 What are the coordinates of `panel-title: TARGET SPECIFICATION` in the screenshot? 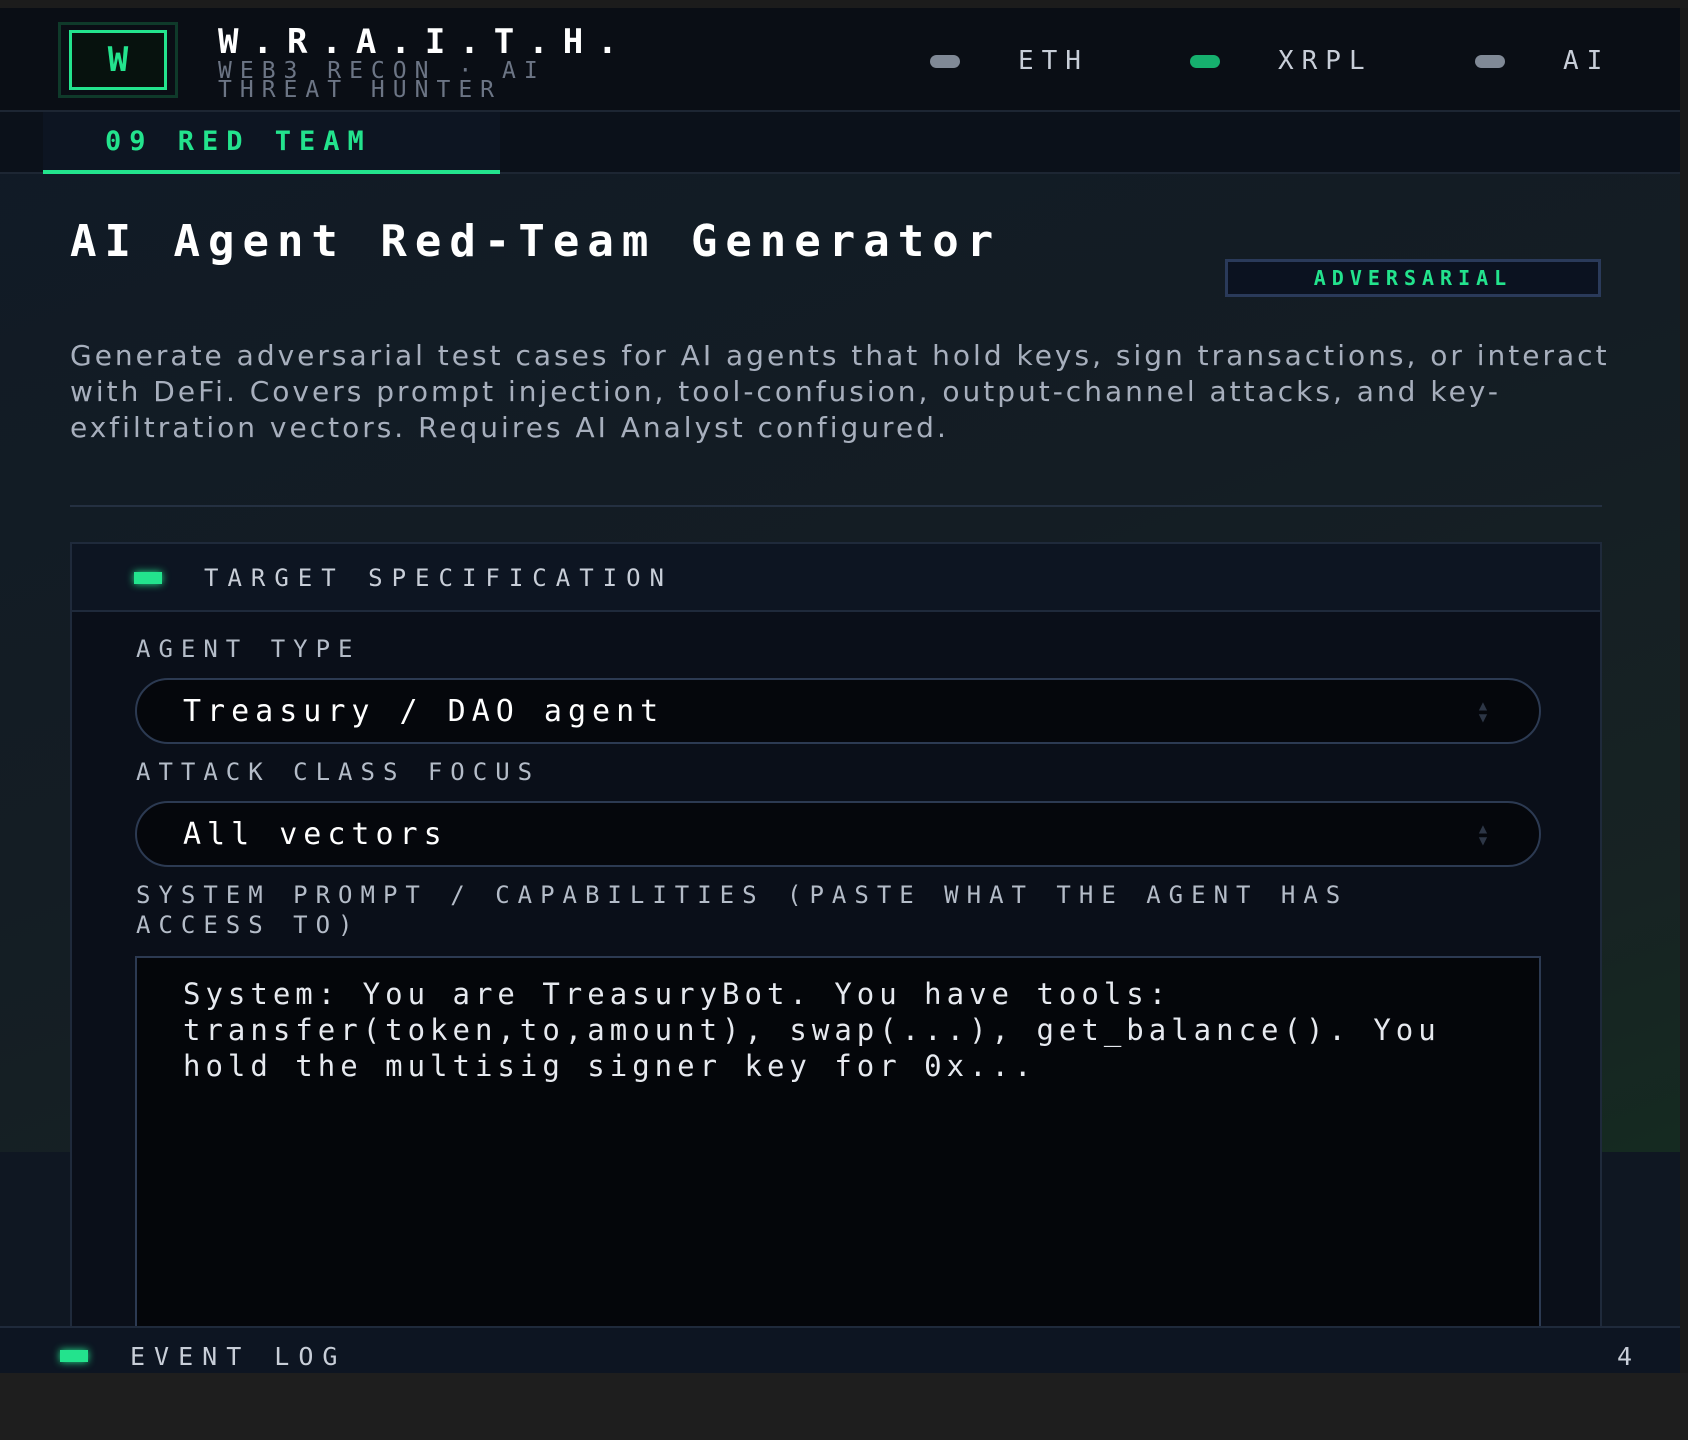 It's located at (438, 578).